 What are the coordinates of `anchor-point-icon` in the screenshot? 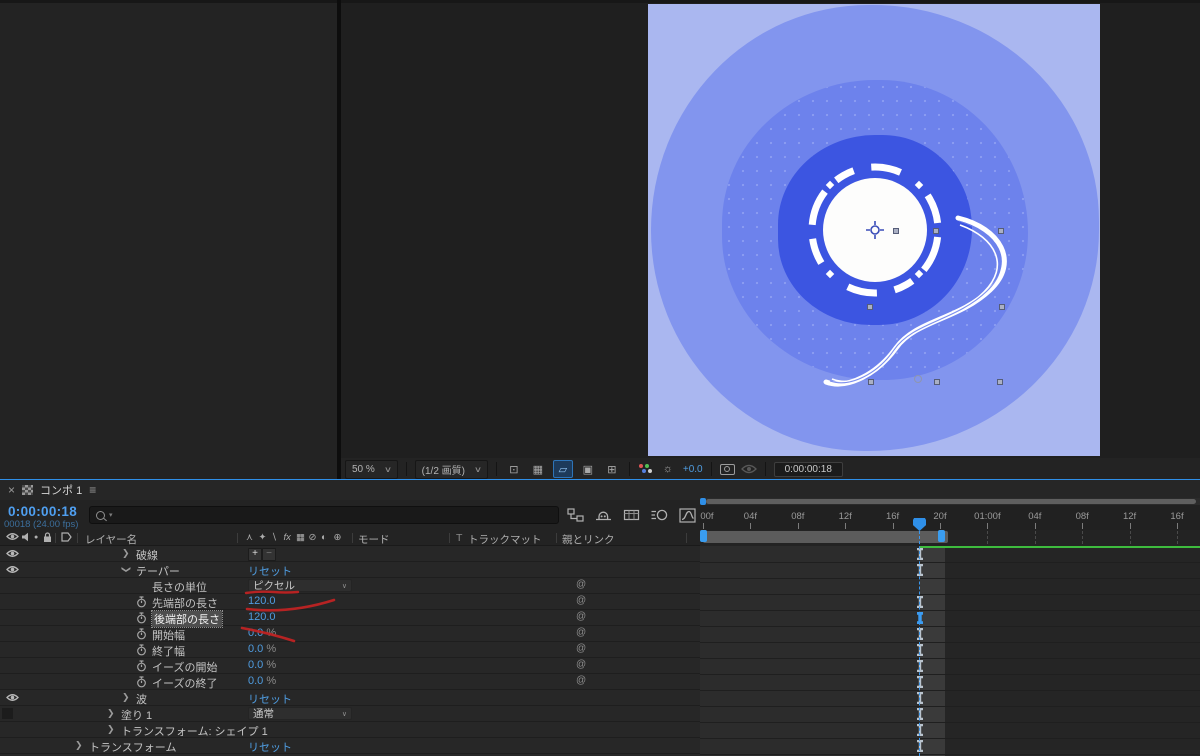 It's located at (875, 230).